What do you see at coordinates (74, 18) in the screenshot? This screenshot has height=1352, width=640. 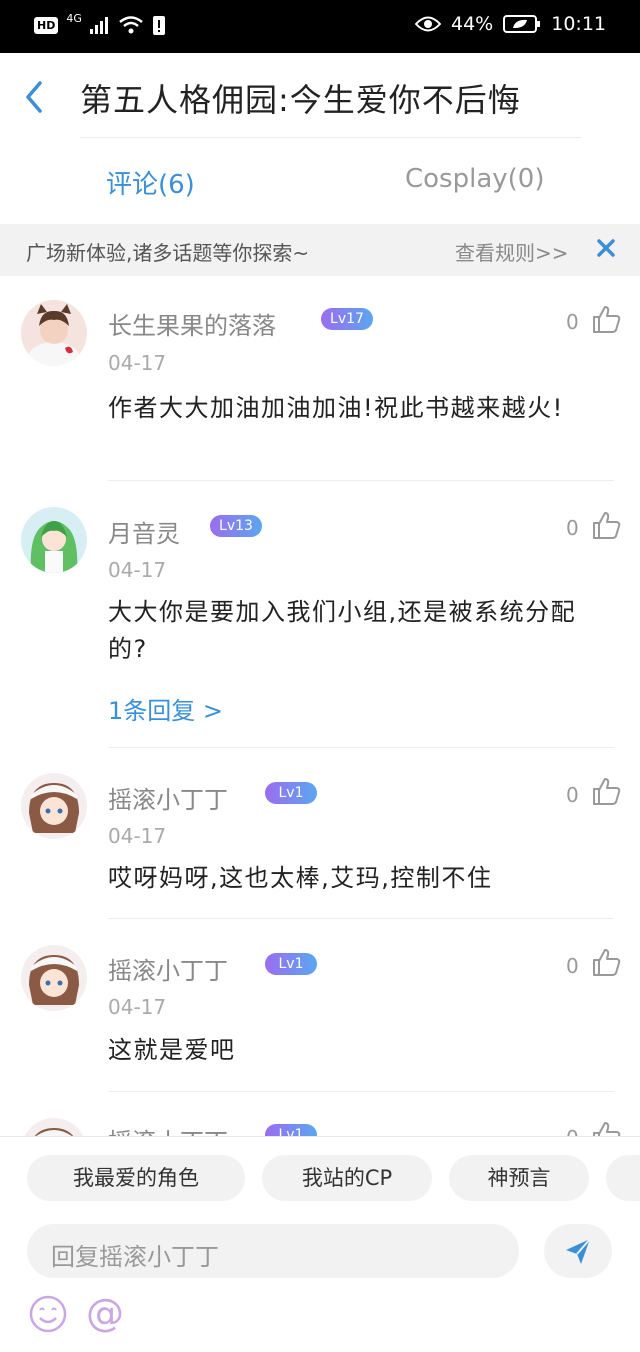 I see `network-label: 4G` at bounding box center [74, 18].